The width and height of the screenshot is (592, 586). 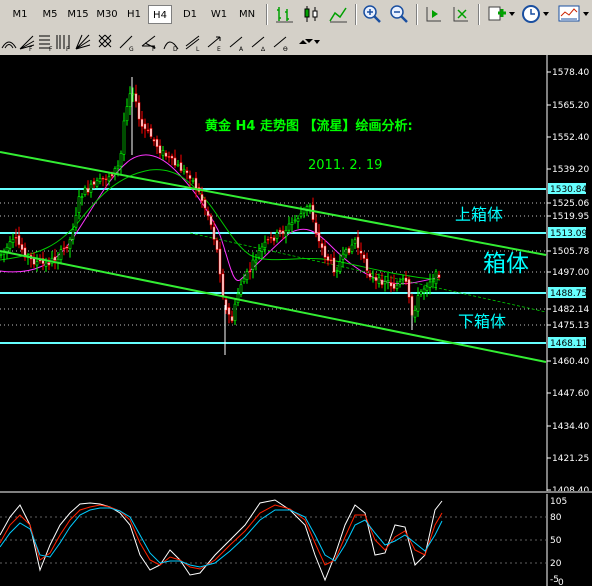 I want to click on triangle-tool-icon: ∆, so click(x=259, y=42).